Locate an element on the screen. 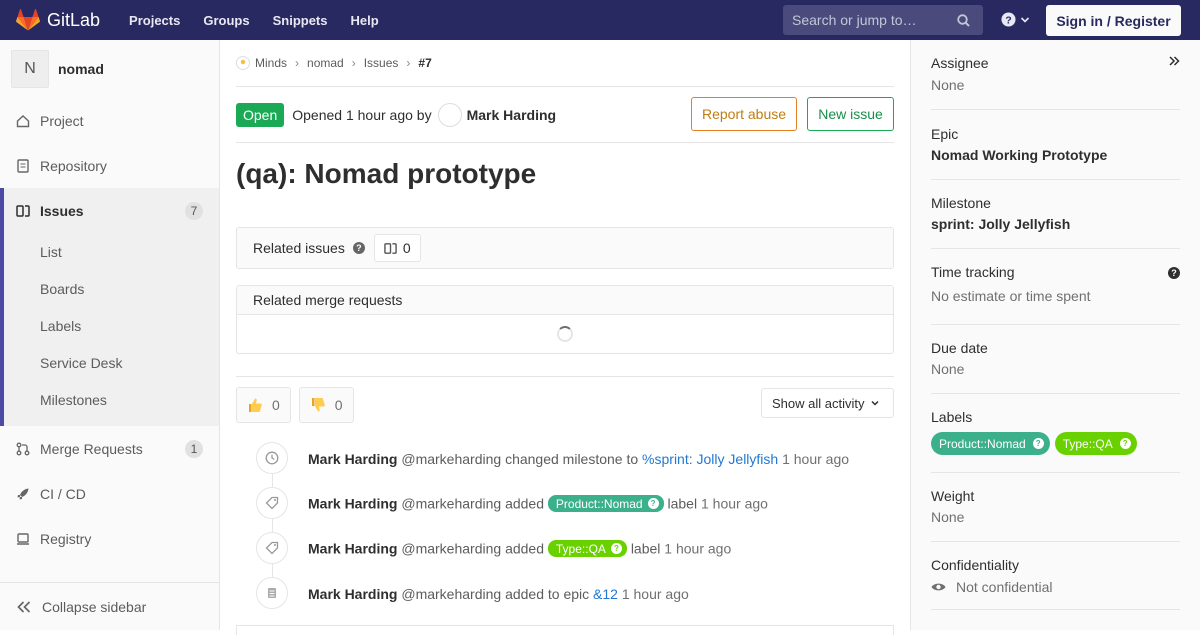 This screenshot has width=1200, height=635. sidebar-item-registry: Registry is located at coordinates (109, 538).